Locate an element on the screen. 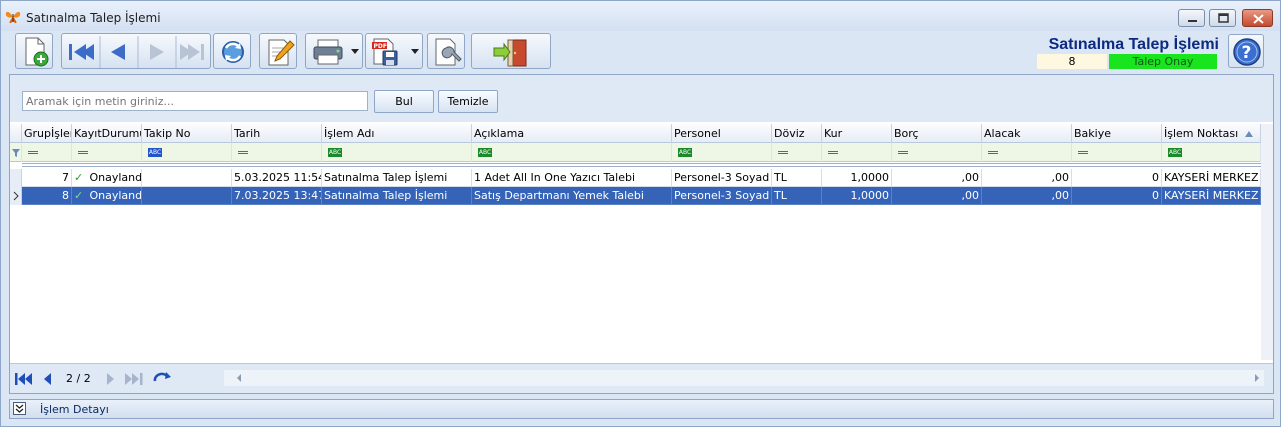  nav-refresh-icon is located at coordinates (162, 379).